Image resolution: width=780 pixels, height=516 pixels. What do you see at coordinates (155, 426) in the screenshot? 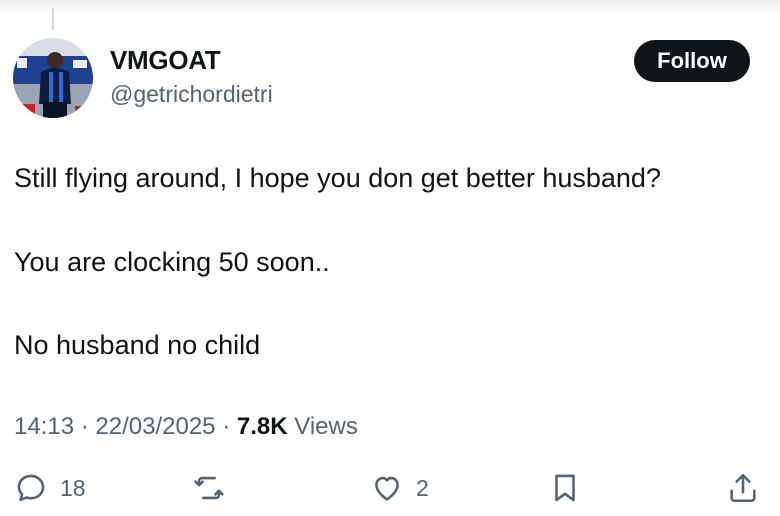
I see `tweet-date: 22/03/2025` at bounding box center [155, 426].